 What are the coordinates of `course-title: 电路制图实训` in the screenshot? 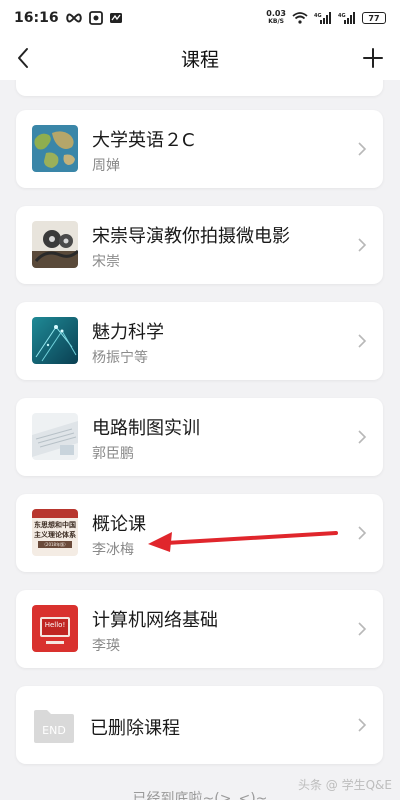 It's located at (146, 428).